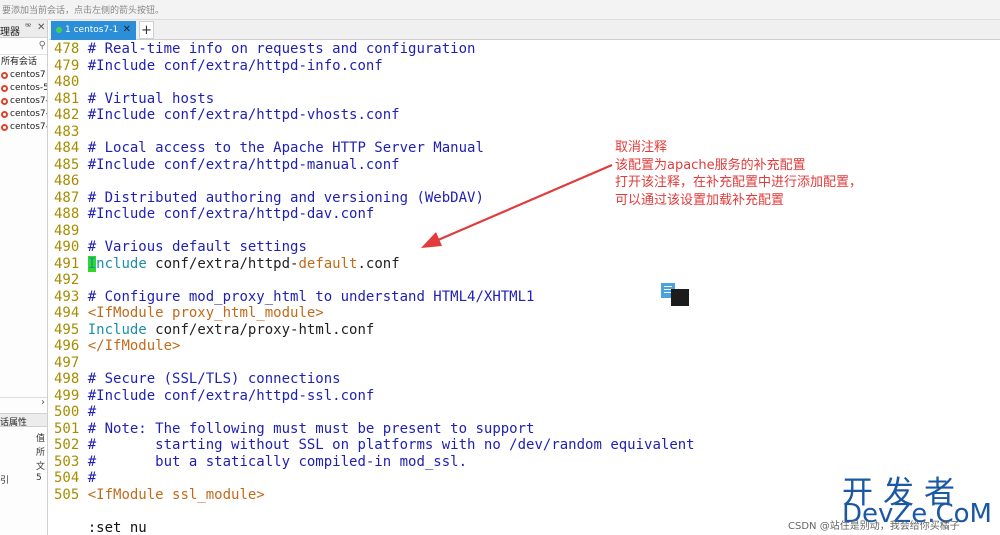 The height and width of the screenshot is (535, 1000). Describe the element at coordinates (676, 295) in the screenshot. I see `chat-bubble-icon` at that location.